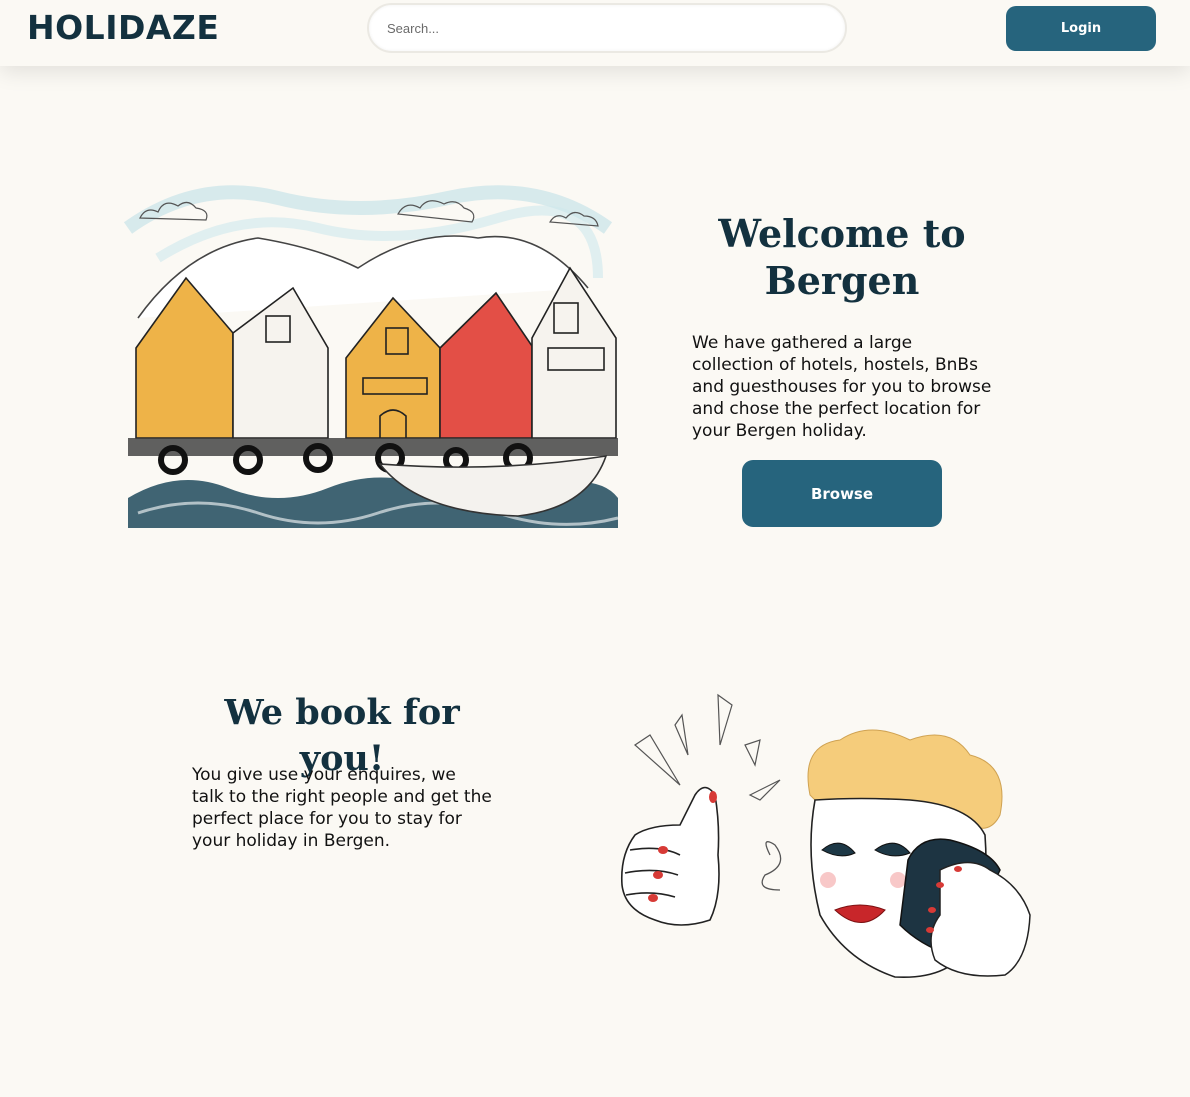  What do you see at coordinates (1081, 28) in the screenshot?
I see `login-button: Login` at bounding box center [1081, 28].